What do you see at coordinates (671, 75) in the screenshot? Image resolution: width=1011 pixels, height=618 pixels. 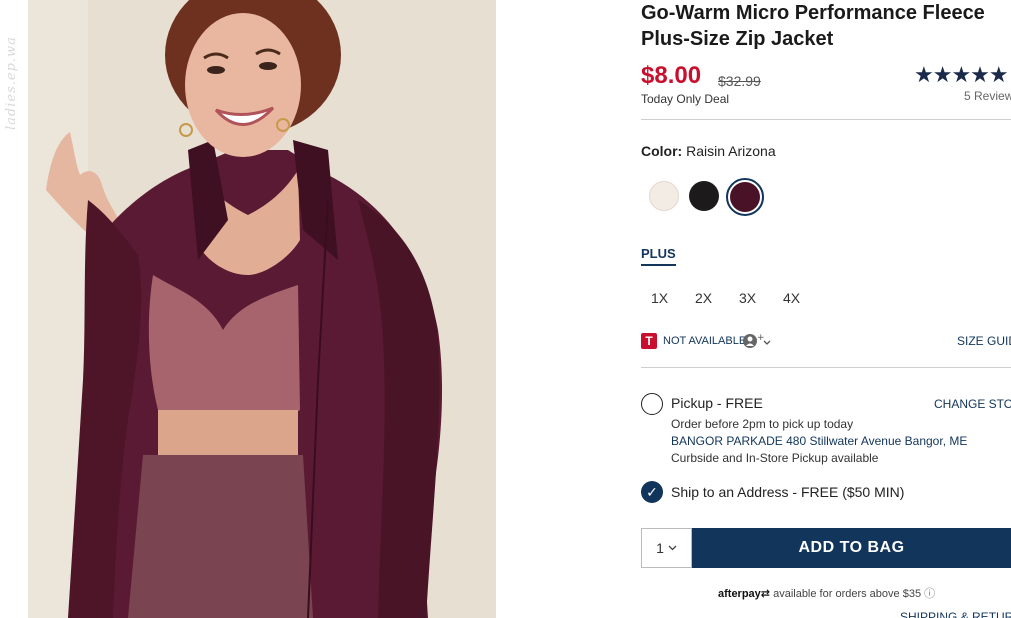 I see `sale-price: $8.00` at bounding box center [671, 75].